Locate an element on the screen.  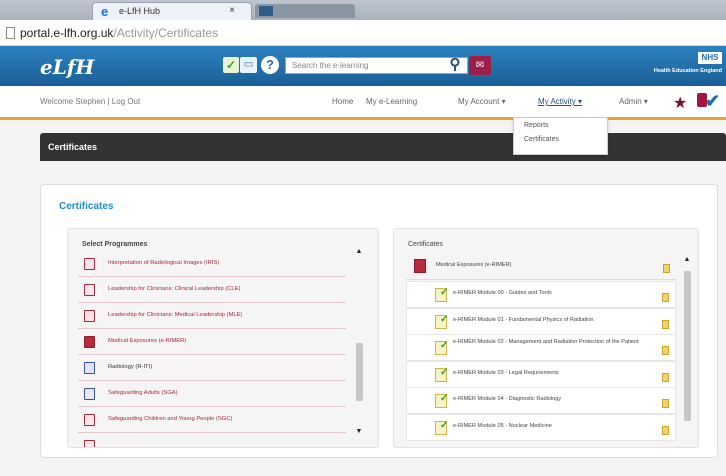
help-icon: ? is located at coordinates (270, 65).